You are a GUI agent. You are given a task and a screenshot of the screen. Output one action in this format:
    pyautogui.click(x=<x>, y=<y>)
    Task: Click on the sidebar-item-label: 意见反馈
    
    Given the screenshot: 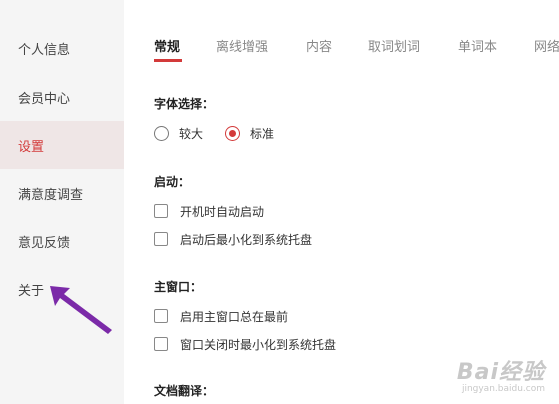 What is the action you would take?
    pyautogui.click(x=44, y=243)
    